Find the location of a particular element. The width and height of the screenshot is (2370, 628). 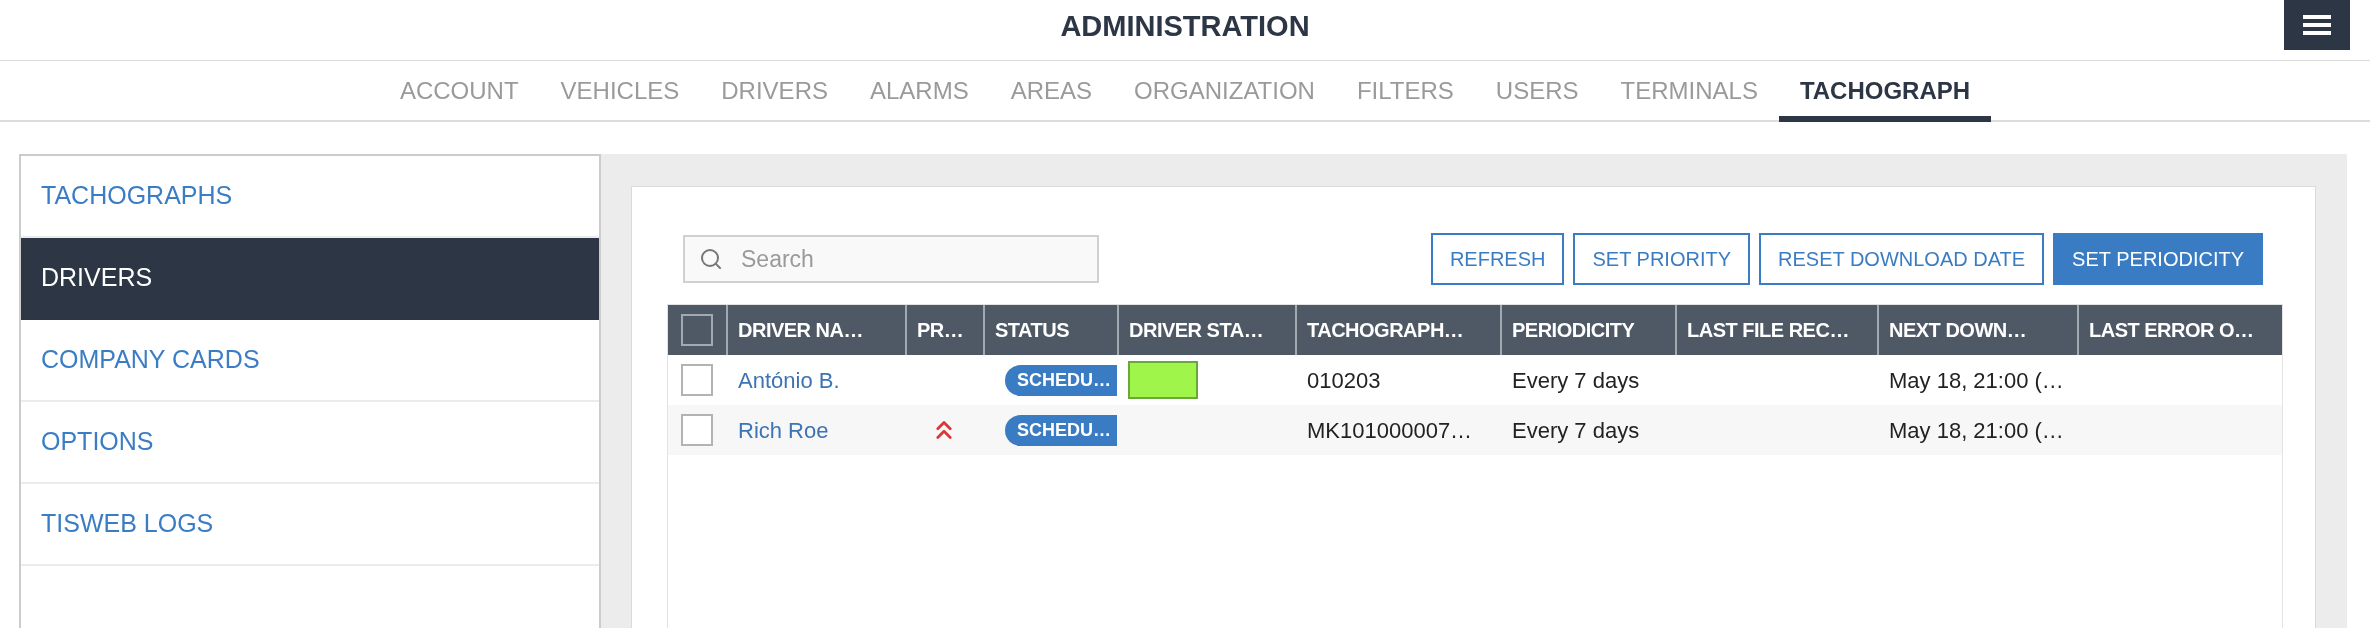

nav-tab: FILTERS is located at coordinates (1405, 91).